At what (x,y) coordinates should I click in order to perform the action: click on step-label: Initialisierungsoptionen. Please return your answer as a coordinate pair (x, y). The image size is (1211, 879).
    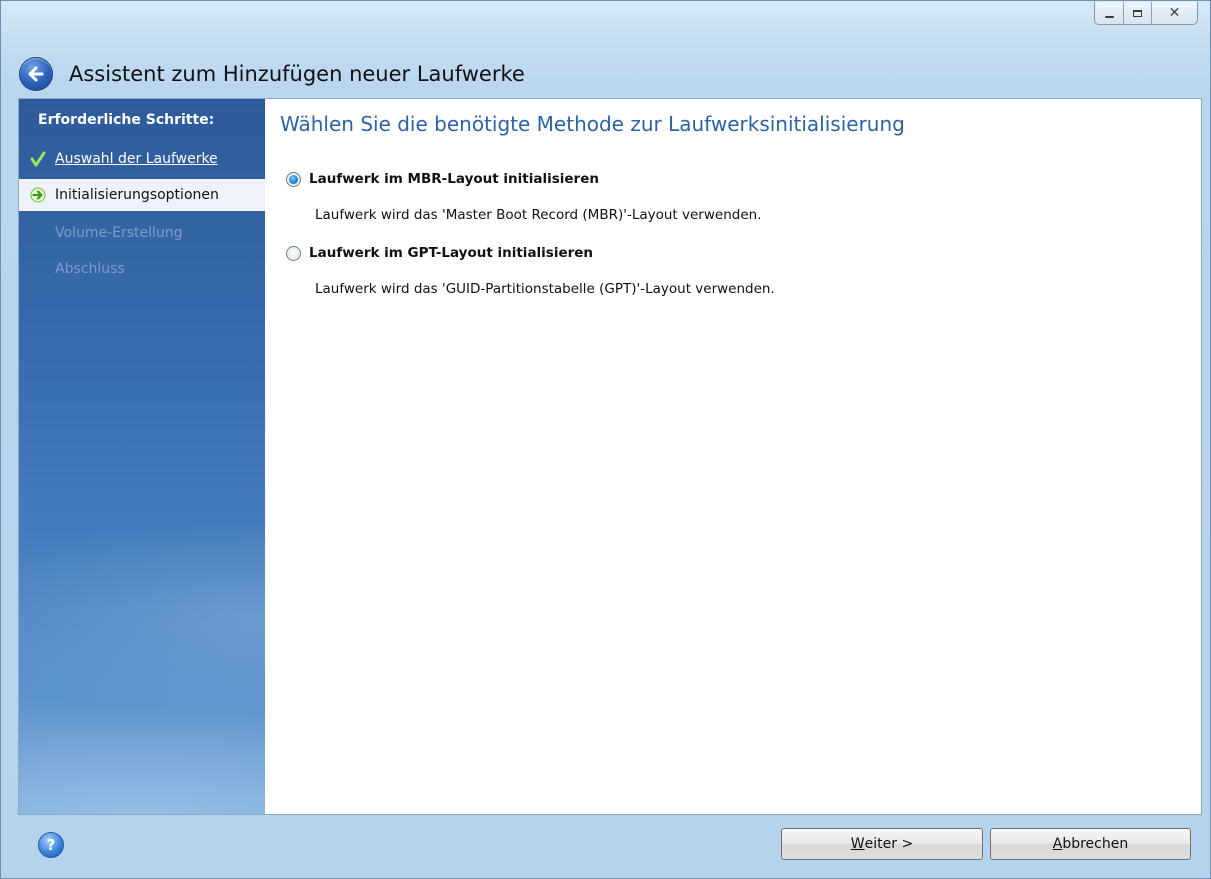
    Looking at the image, I should click on (137, 195).